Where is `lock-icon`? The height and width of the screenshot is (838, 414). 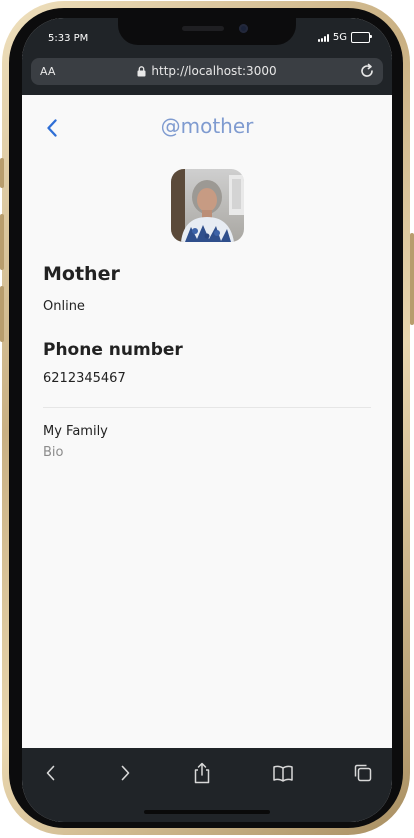
lock-icon is located at coordinates (141, 71).